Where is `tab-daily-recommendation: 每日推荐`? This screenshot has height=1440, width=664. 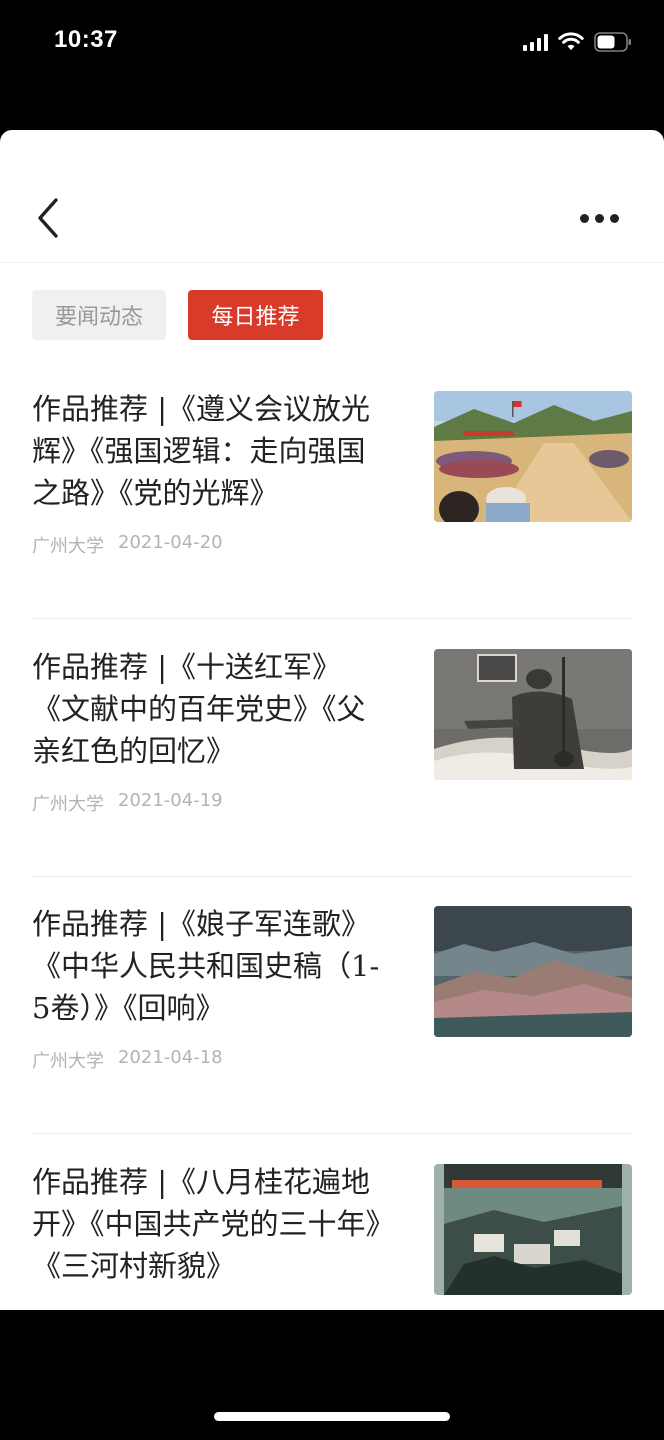
tab-daily-recommendation: 每日推荐 is located at coordinates (255, 315).